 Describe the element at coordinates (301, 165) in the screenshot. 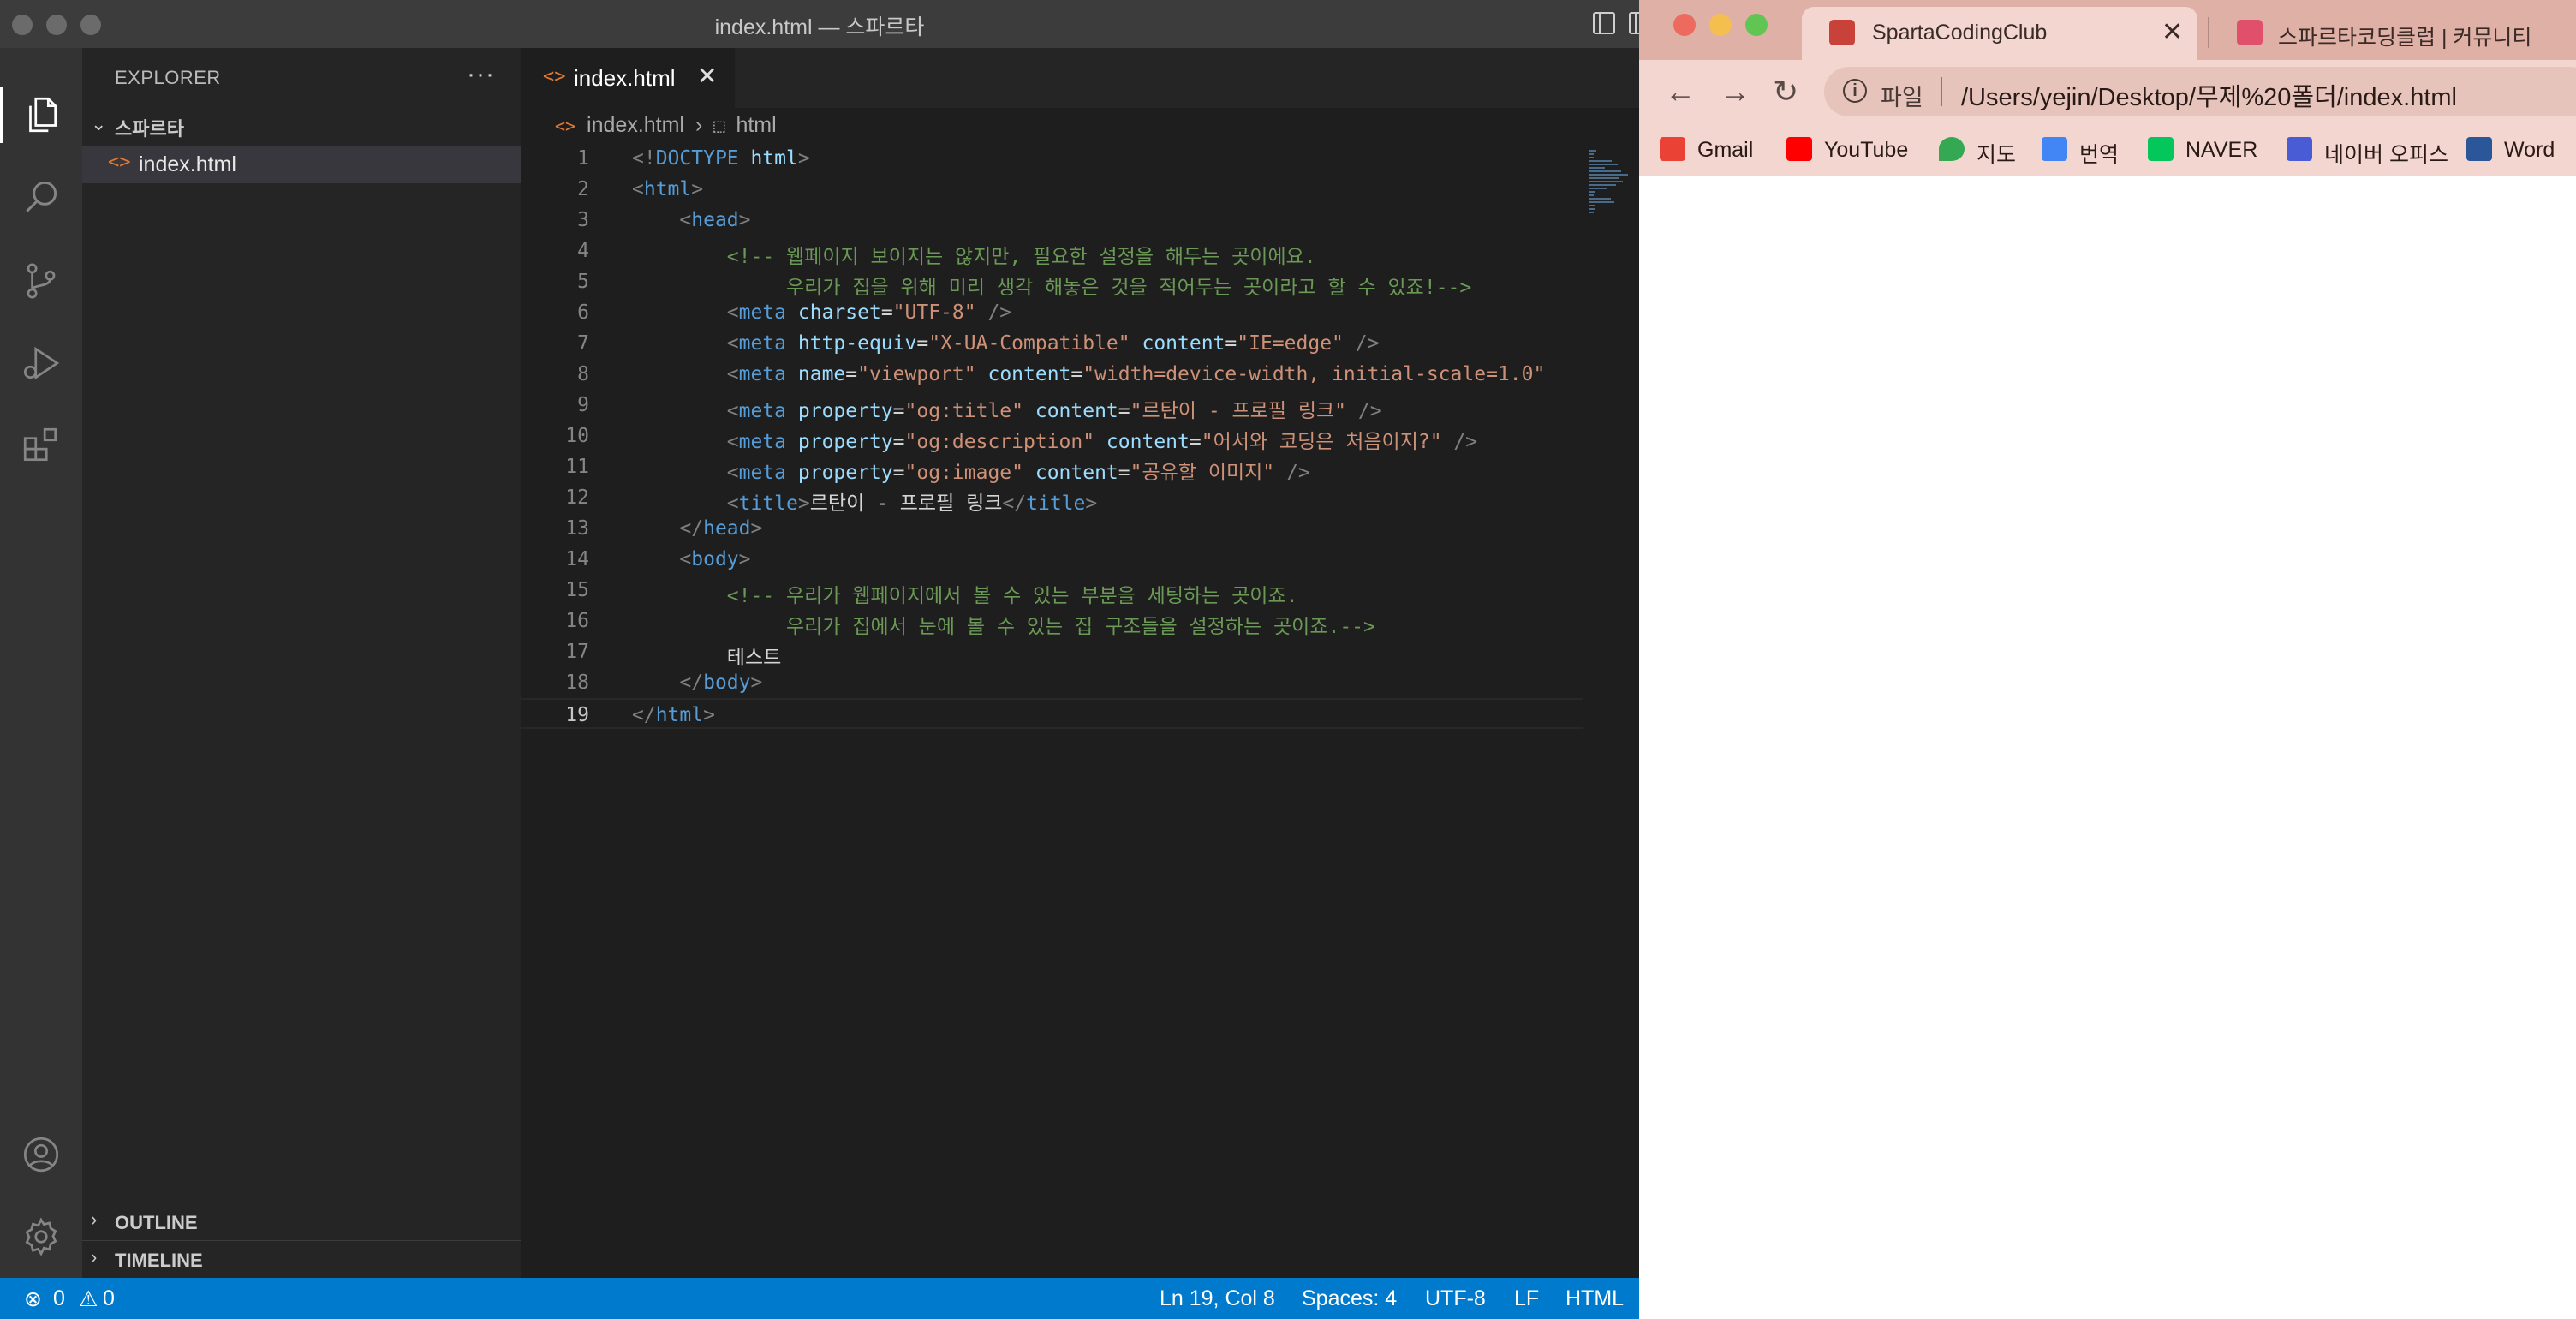

I see `file-item: <> index.html` at that location.